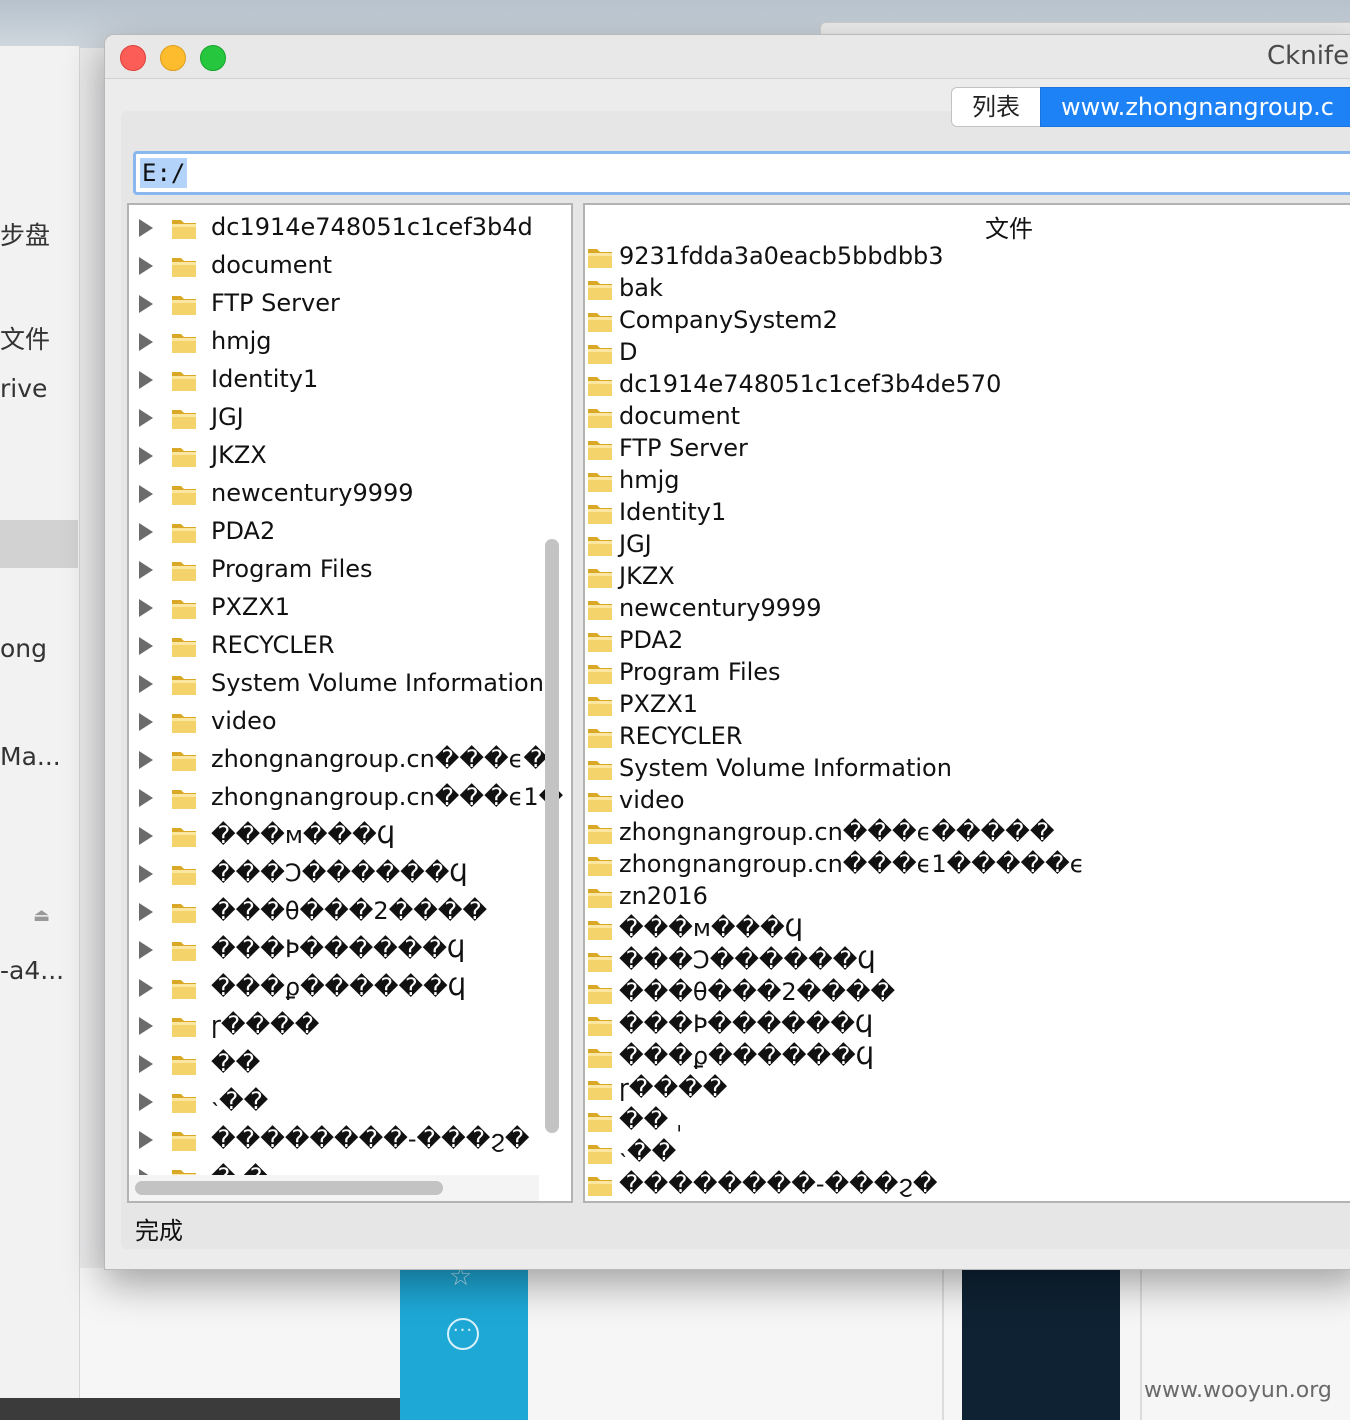 The height and width of the screenshot is (1420, 1350). Describe the element at coordinates (967, 1057) in the screenshot. I see `file-row: ���ϼ������Ϥ` at that location.